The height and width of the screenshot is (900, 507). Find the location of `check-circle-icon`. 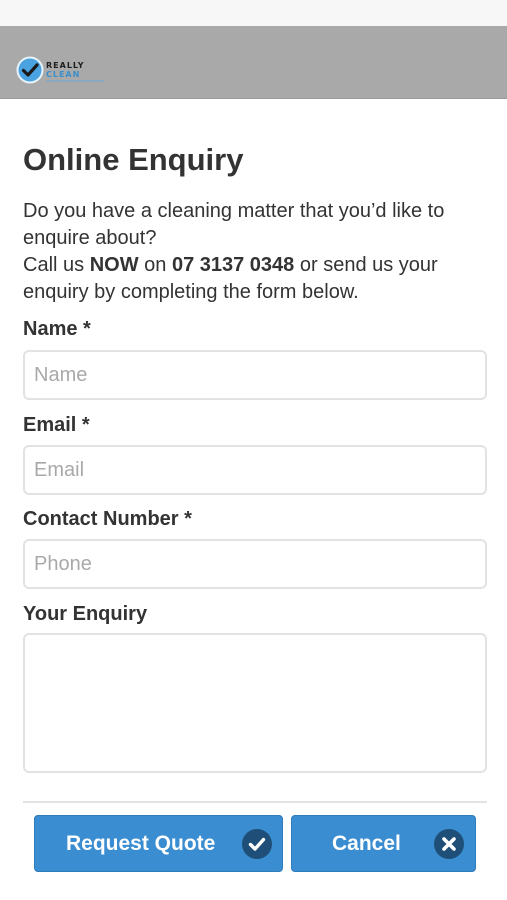

check-circle-icon is located at coordinates (257, 843).